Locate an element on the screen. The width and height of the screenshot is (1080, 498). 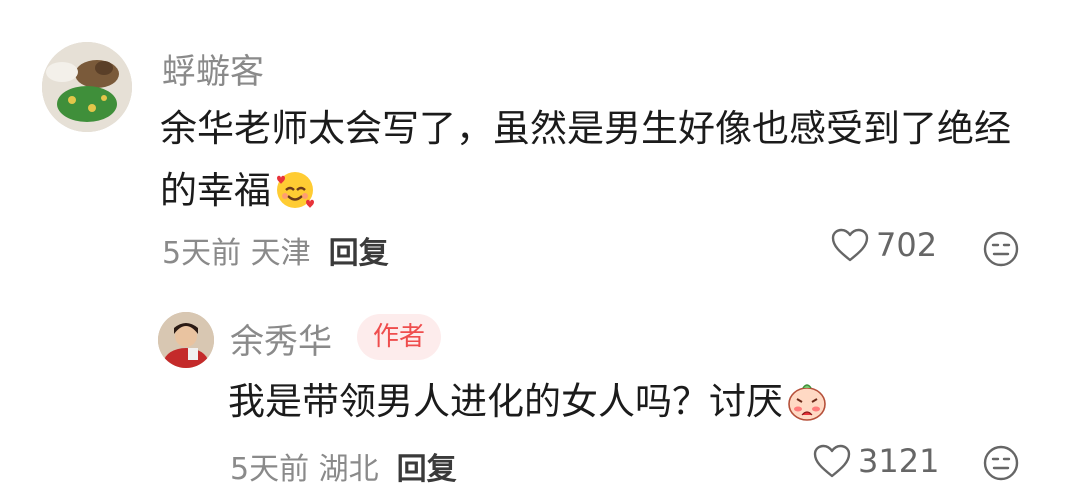
comment-time: 5天前 is located at coordinates (202, 253).